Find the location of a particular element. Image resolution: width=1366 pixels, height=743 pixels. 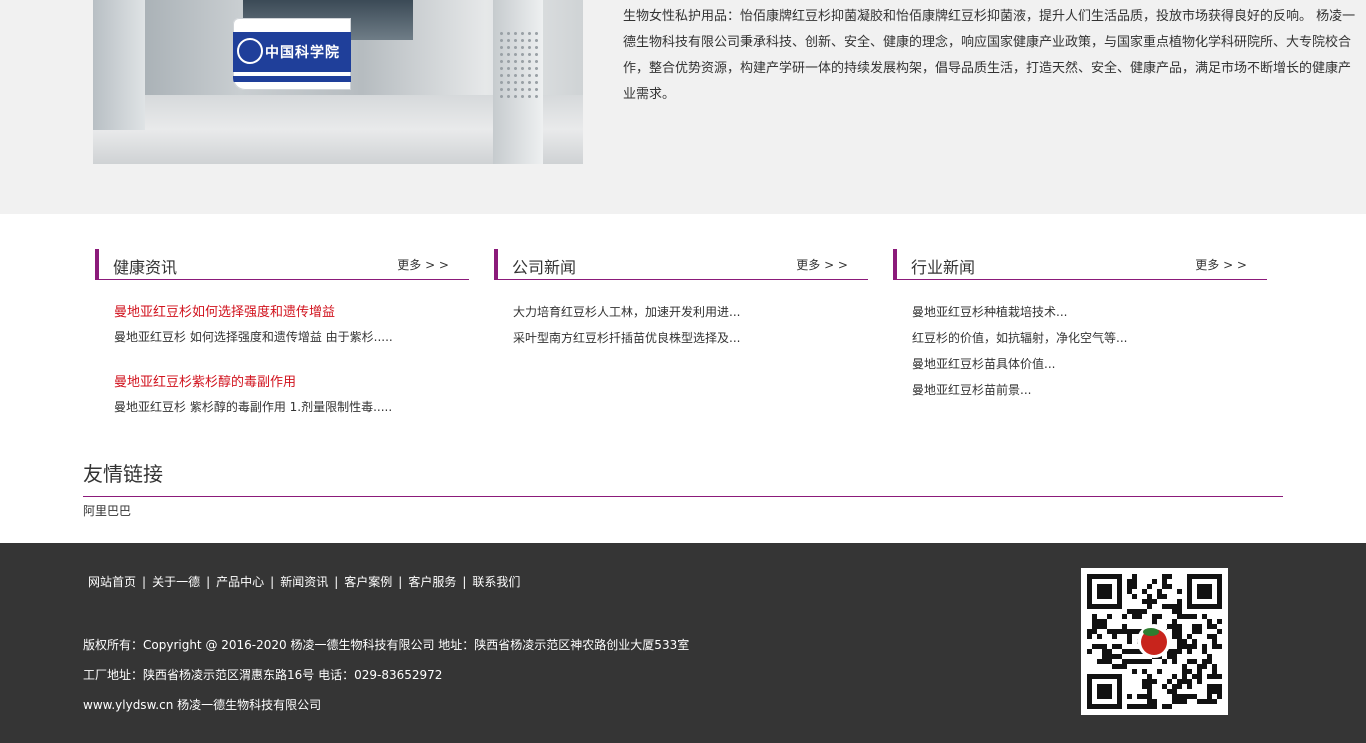

divider is located at coordinates (683, 496).